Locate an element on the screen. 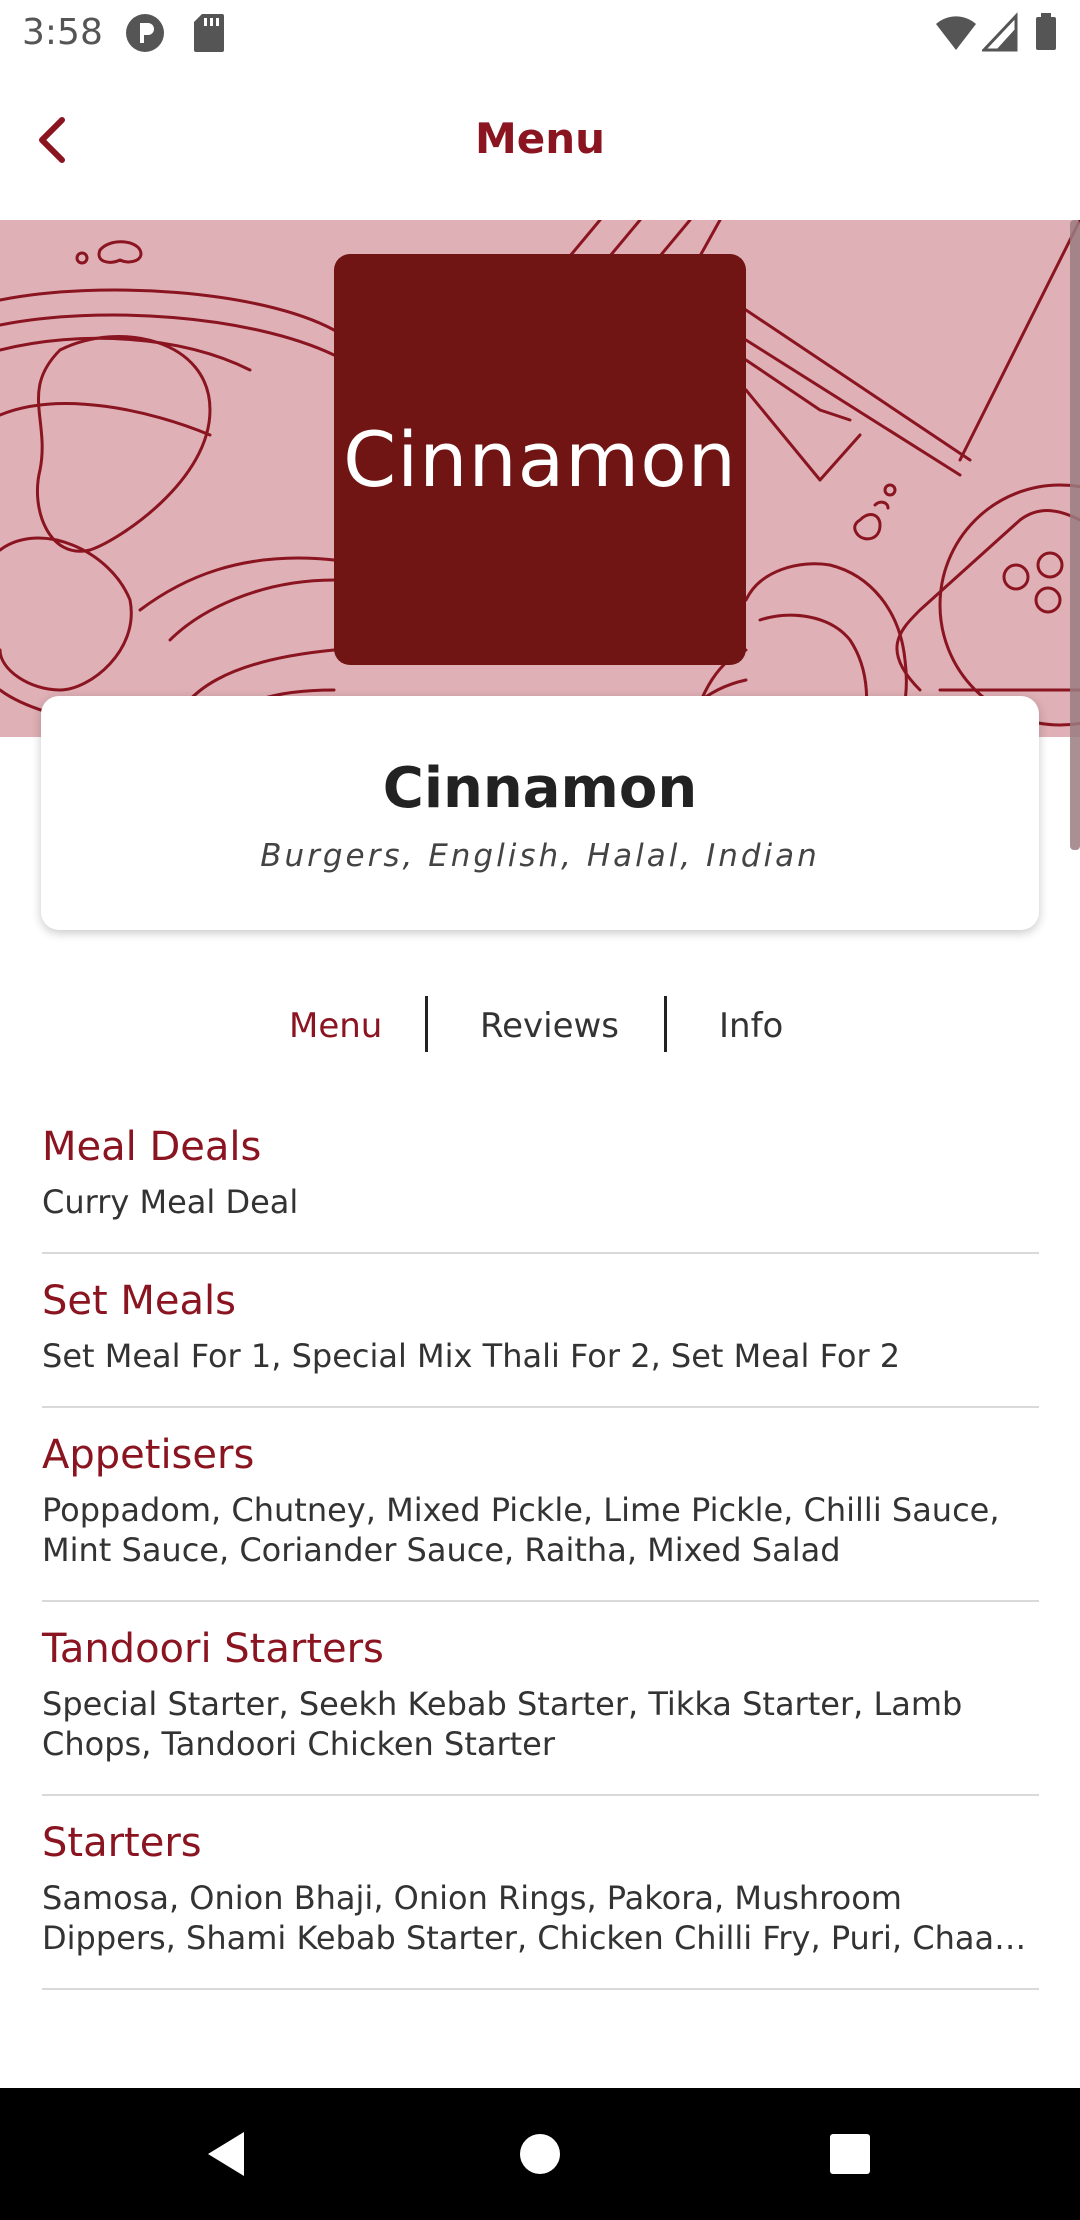  restaurant-cuisines: Burgers, English, Halal, Indian is located at coordinates (540, 856).